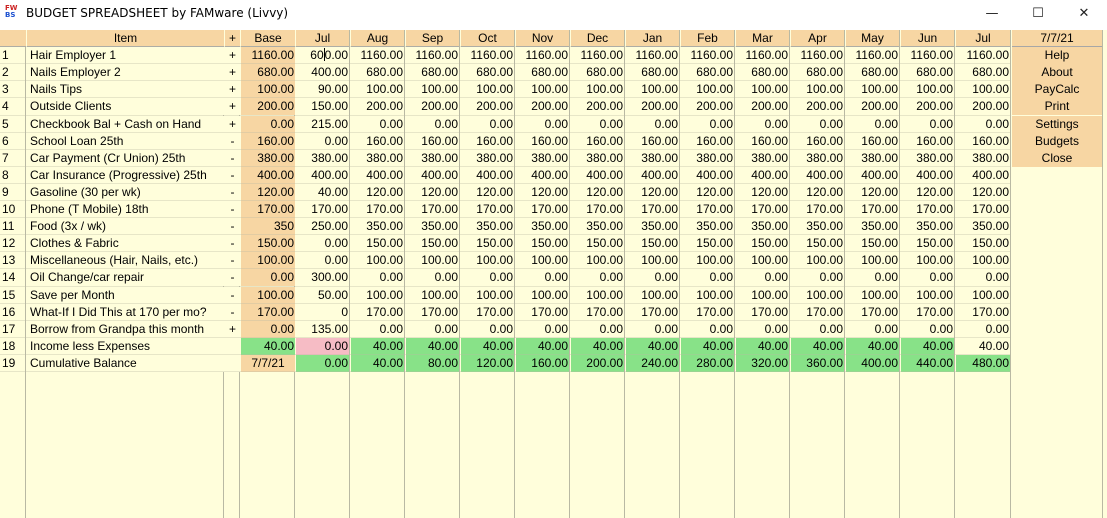 This screenshot has height=518, width=1107. I want to click on item-label: Income less Expenses, so click(125, 346).